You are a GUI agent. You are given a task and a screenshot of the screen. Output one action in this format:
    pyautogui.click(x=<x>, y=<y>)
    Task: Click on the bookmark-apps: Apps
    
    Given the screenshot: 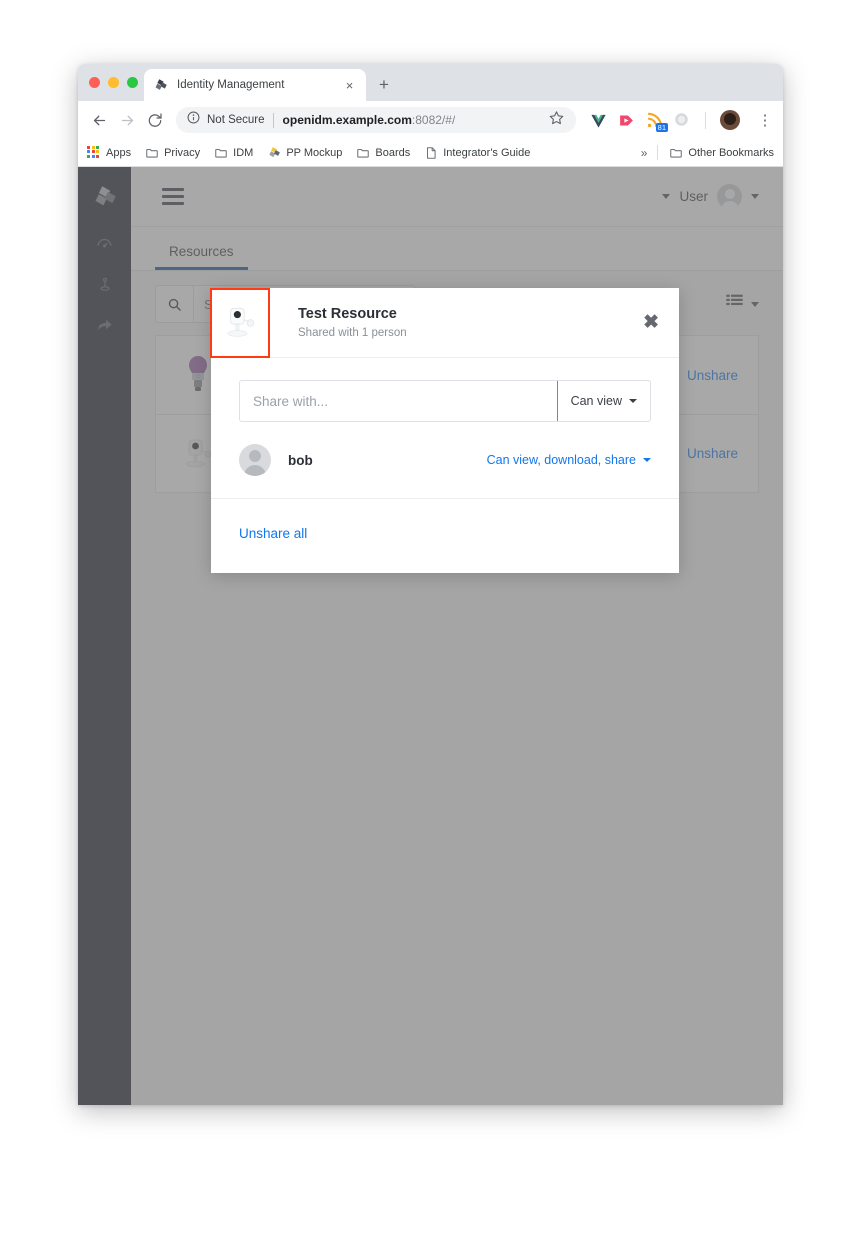 What is the action you would take?
    pyautogui.click(x=109, y=152)
    